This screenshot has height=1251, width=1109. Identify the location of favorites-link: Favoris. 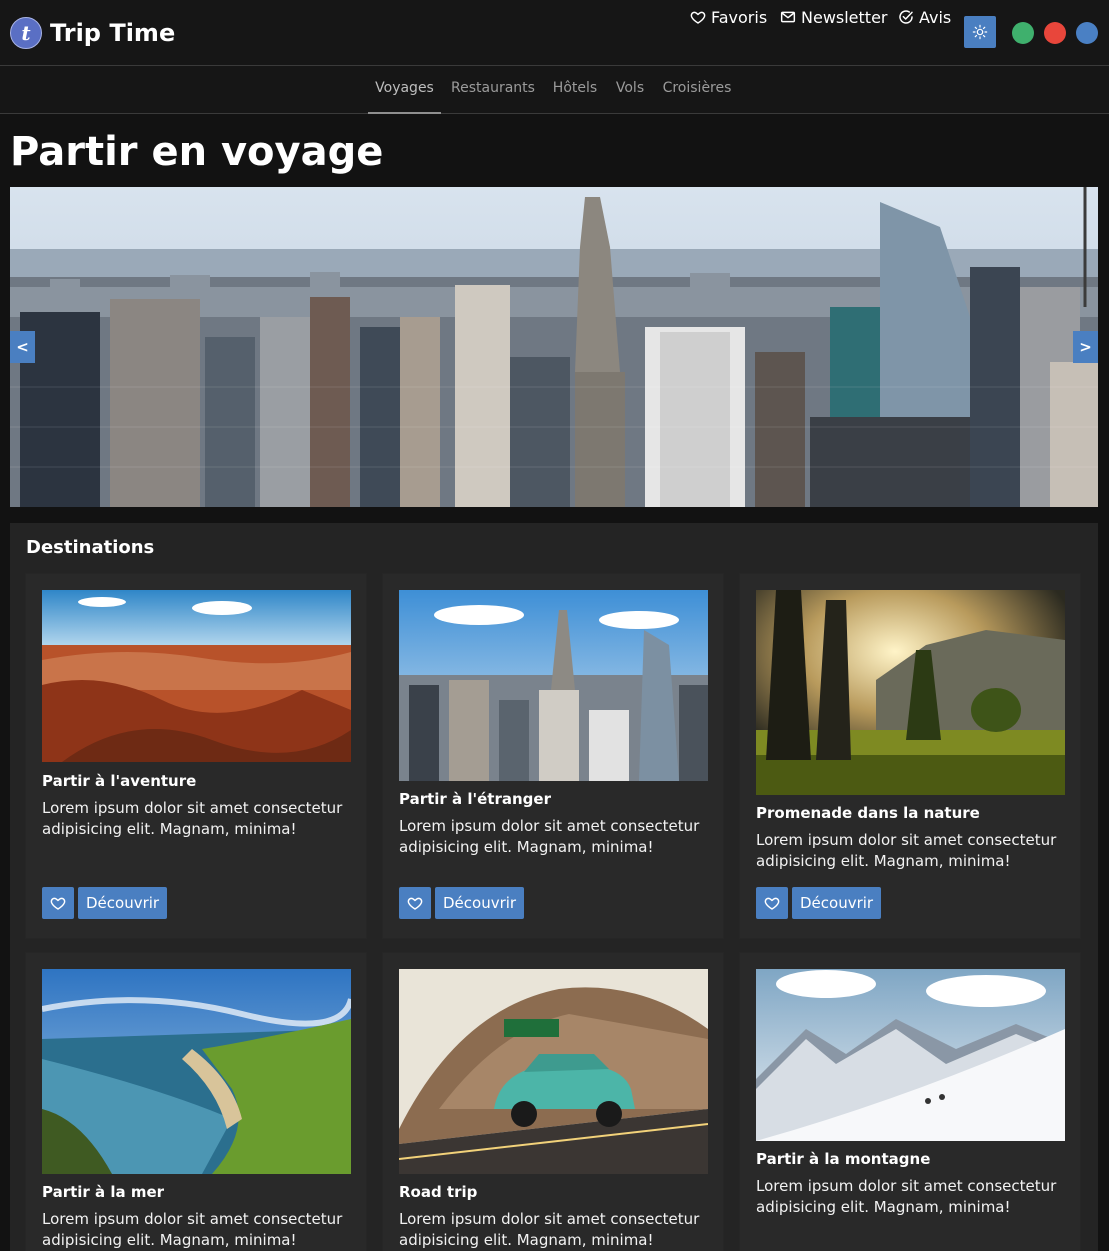
(728, 17).